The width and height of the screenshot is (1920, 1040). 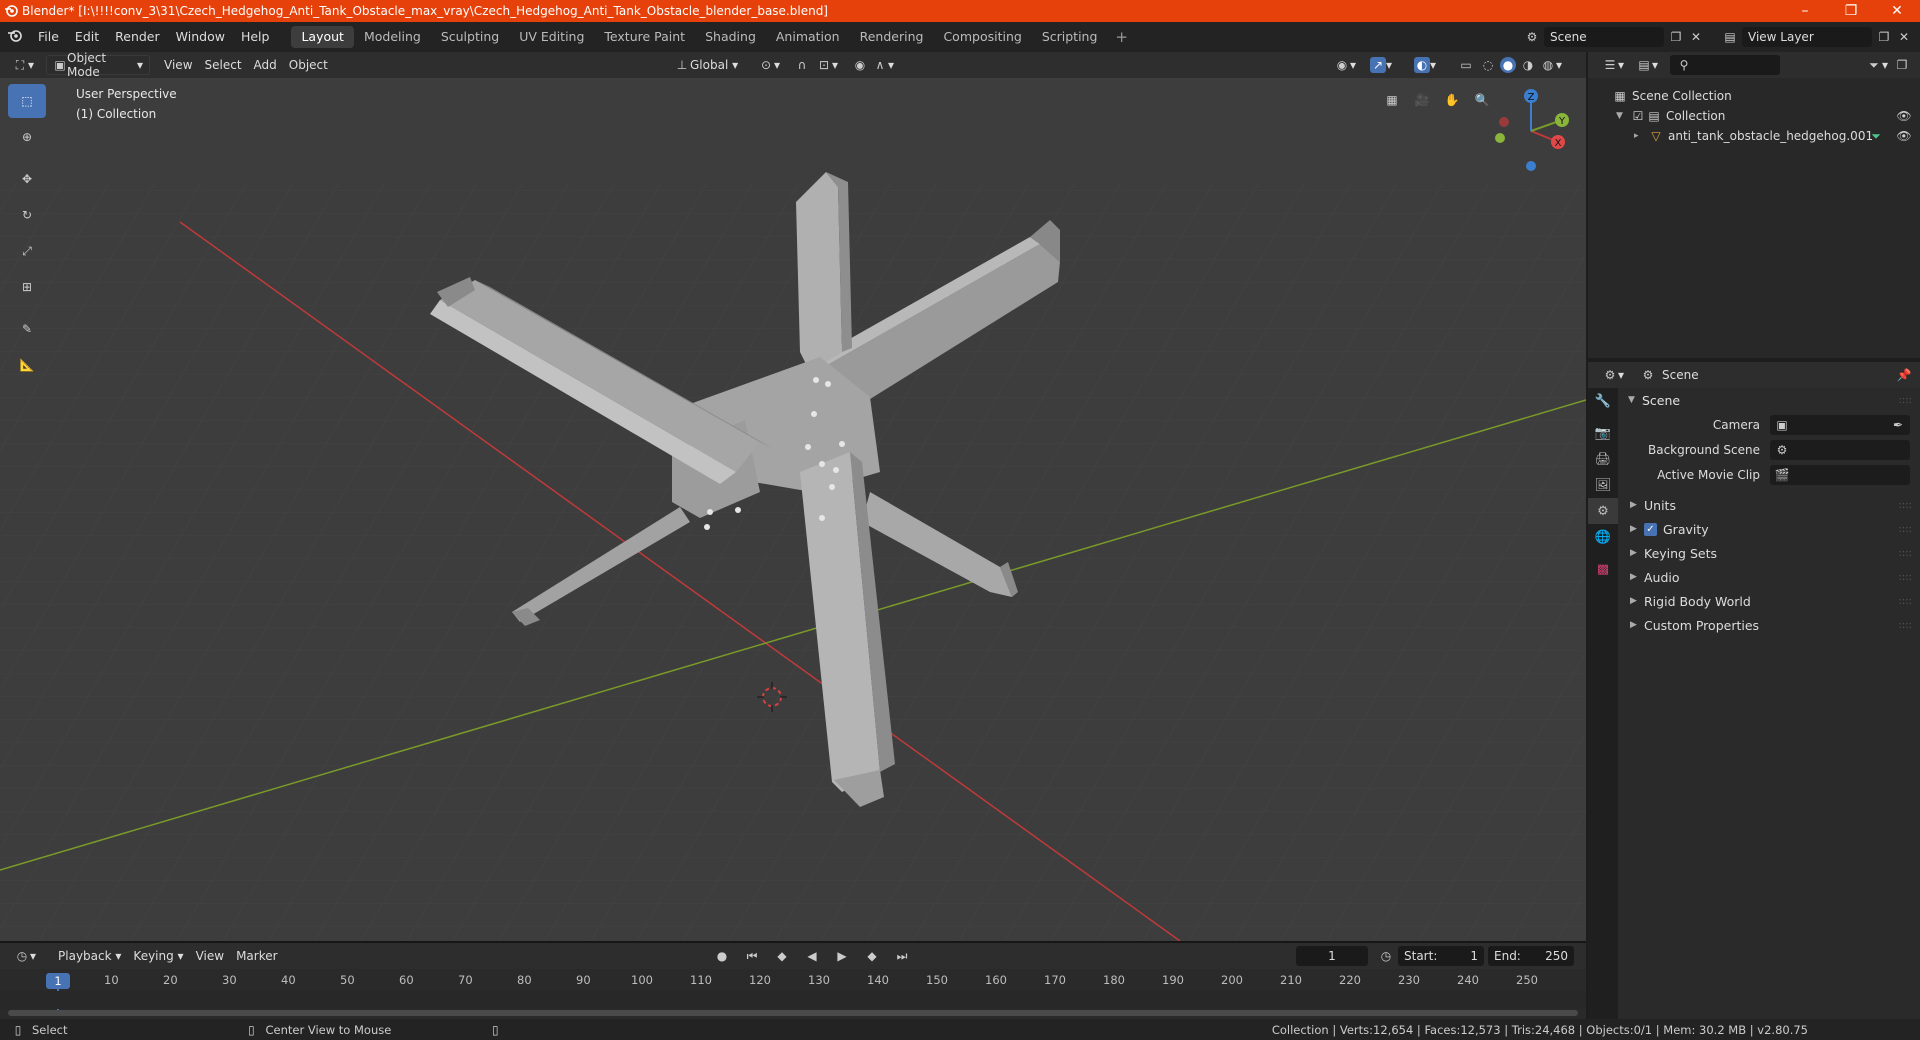 I want to click on rigid-body-world-panel-header: ▶ Rigid Body World ::::, so click(x=1770, y=601).